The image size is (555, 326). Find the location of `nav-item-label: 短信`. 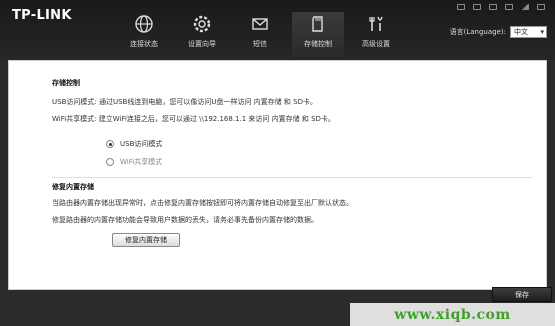

nav-item-label: 短信 is located at coordinates (260, 44).